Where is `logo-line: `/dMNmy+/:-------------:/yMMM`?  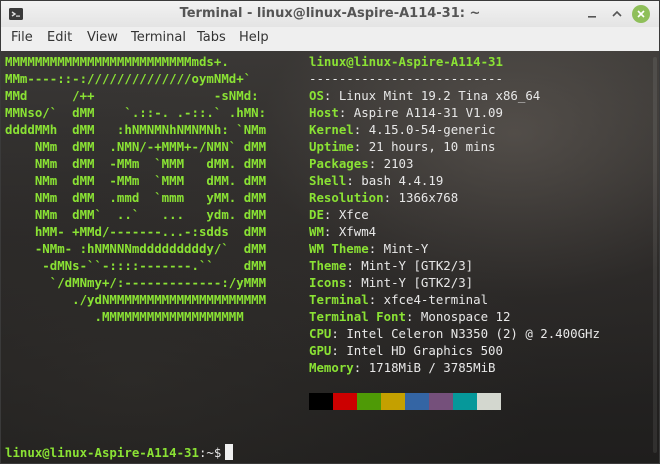 logo-line: `/dMNmy+/:-------------:/yMMM is located at coordinates (136, 282).